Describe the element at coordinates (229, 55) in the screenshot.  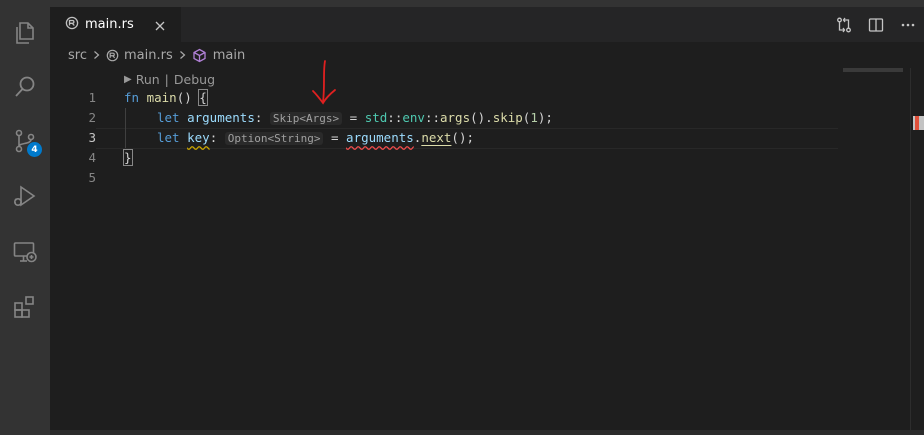
I see `breadcrumb-symbol-label: main` at that location.